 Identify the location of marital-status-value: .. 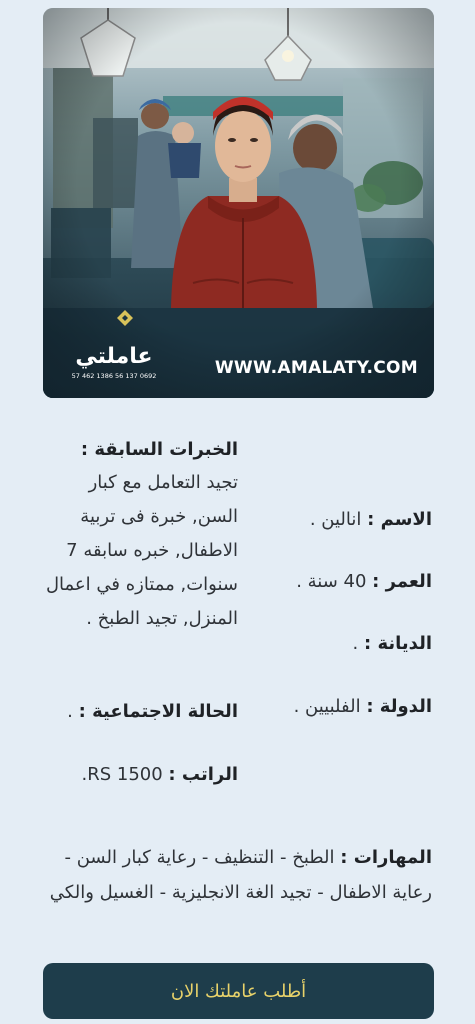
(70, 711).